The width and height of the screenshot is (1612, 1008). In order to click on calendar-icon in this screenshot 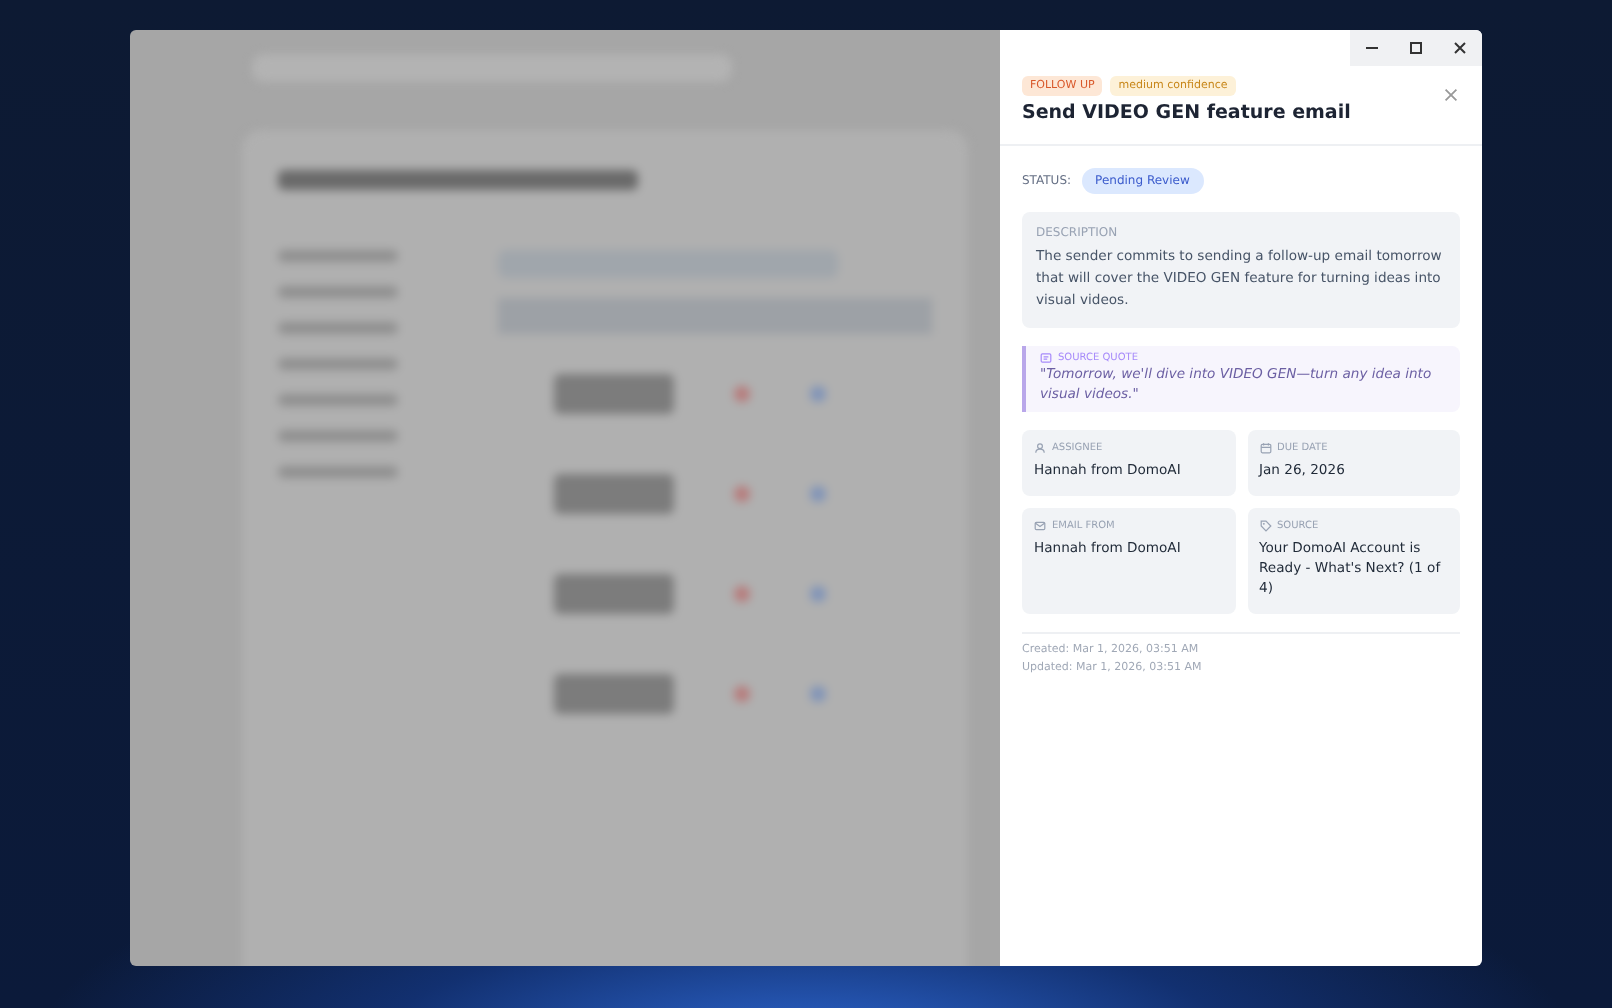, I will do `click(1265, 448)`.